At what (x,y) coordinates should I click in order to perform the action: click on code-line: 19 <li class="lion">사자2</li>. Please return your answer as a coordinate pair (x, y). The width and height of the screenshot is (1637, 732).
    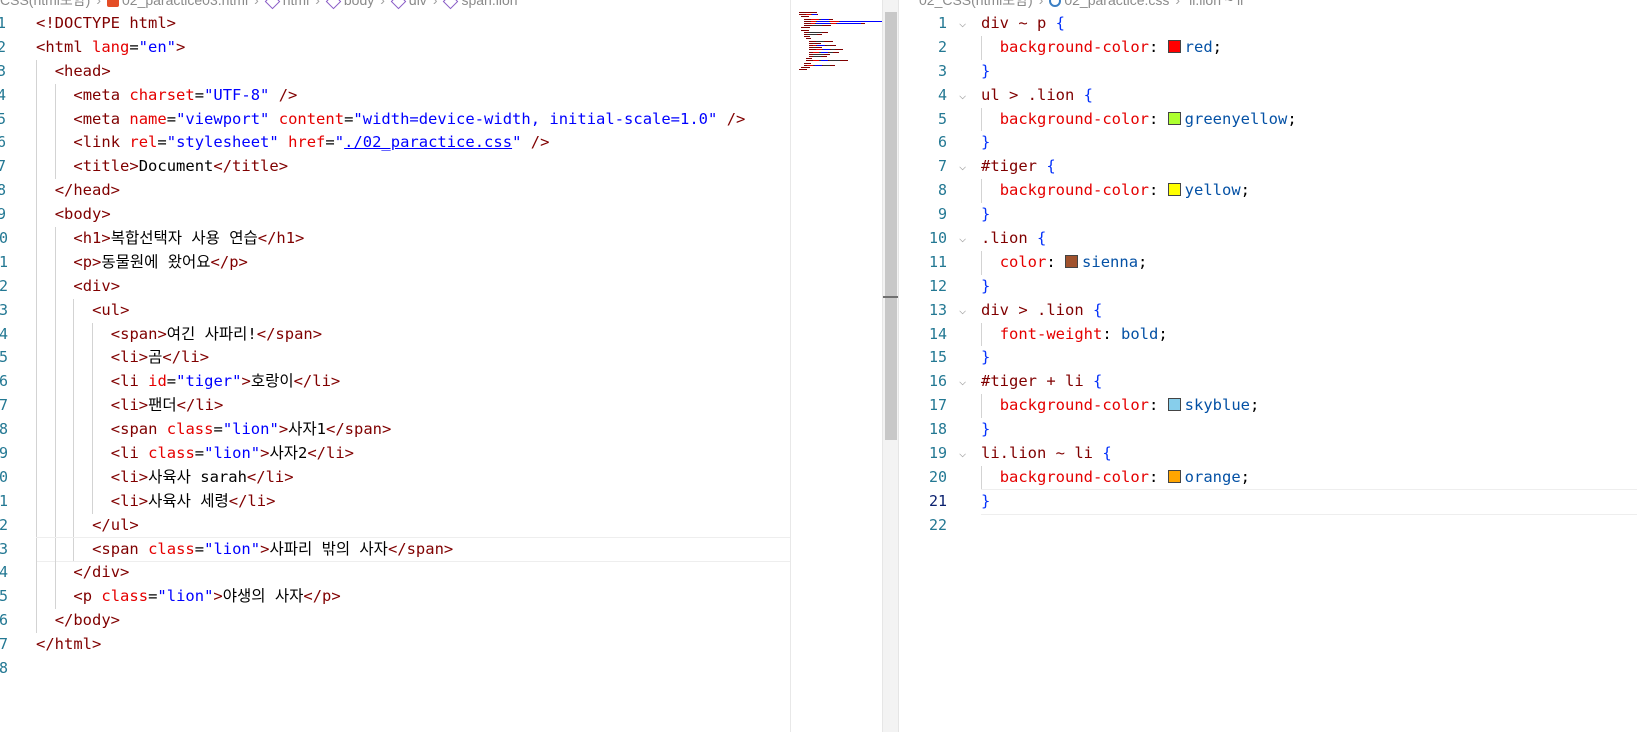
    Looking at the image, I should click on (395, 454).